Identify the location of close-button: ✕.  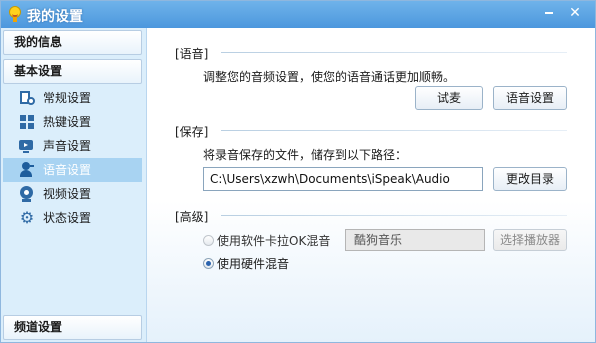
(575, 13).